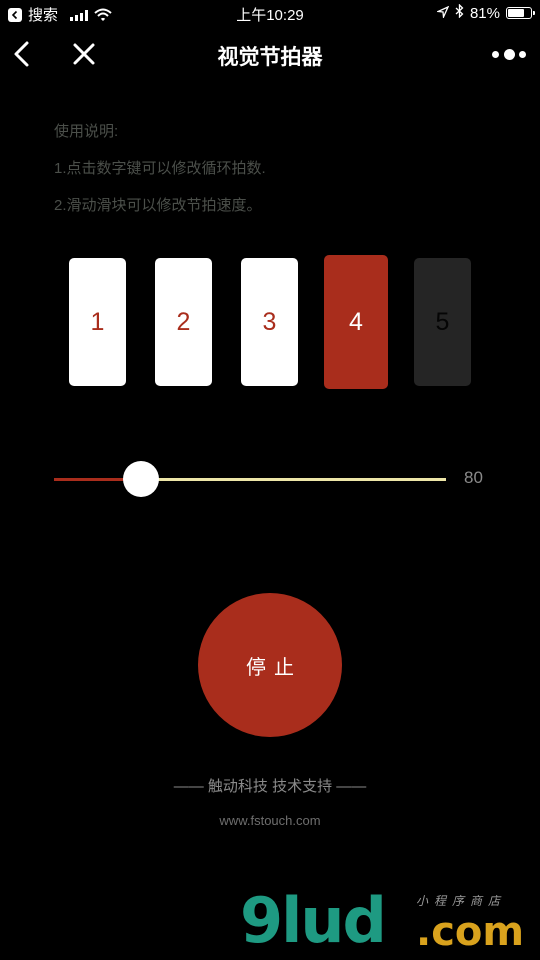  What do you see at coordinates (86, 131) in the screenshot?
I see `instructions-heading: 使用说明:` at bounding box center [86, 131].